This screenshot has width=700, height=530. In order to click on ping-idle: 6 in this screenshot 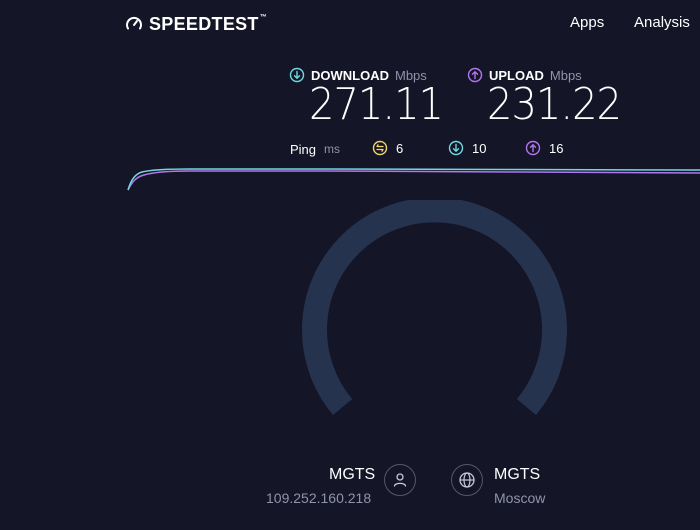, I will do `click(387, 148)`.